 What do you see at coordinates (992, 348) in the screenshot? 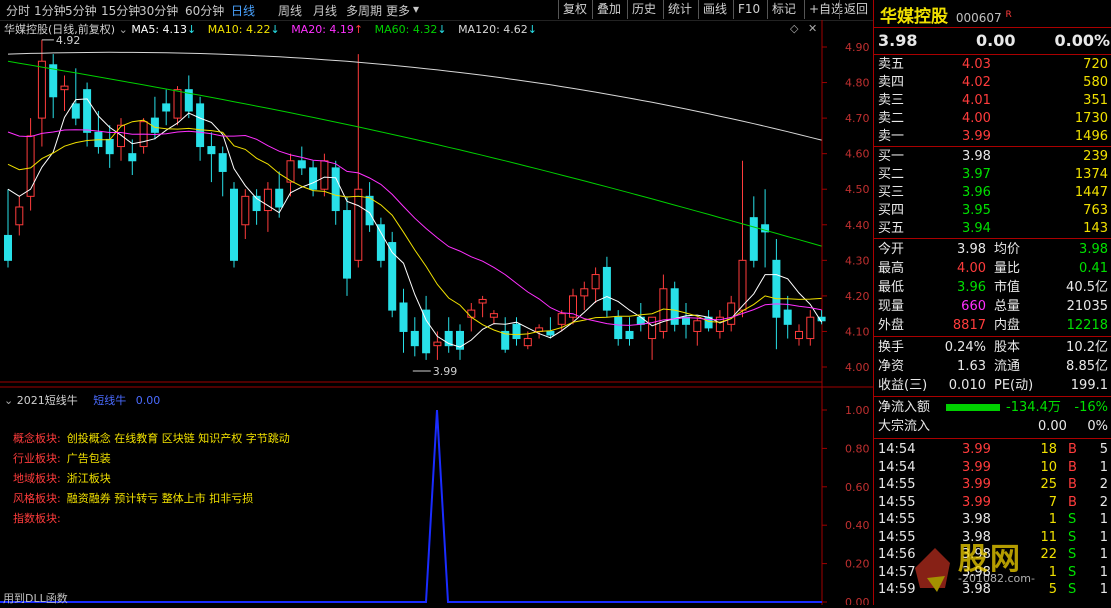
I see `finance-row: 换手 0.24% 股本 10.2亿` at bounding box center [992, 348].